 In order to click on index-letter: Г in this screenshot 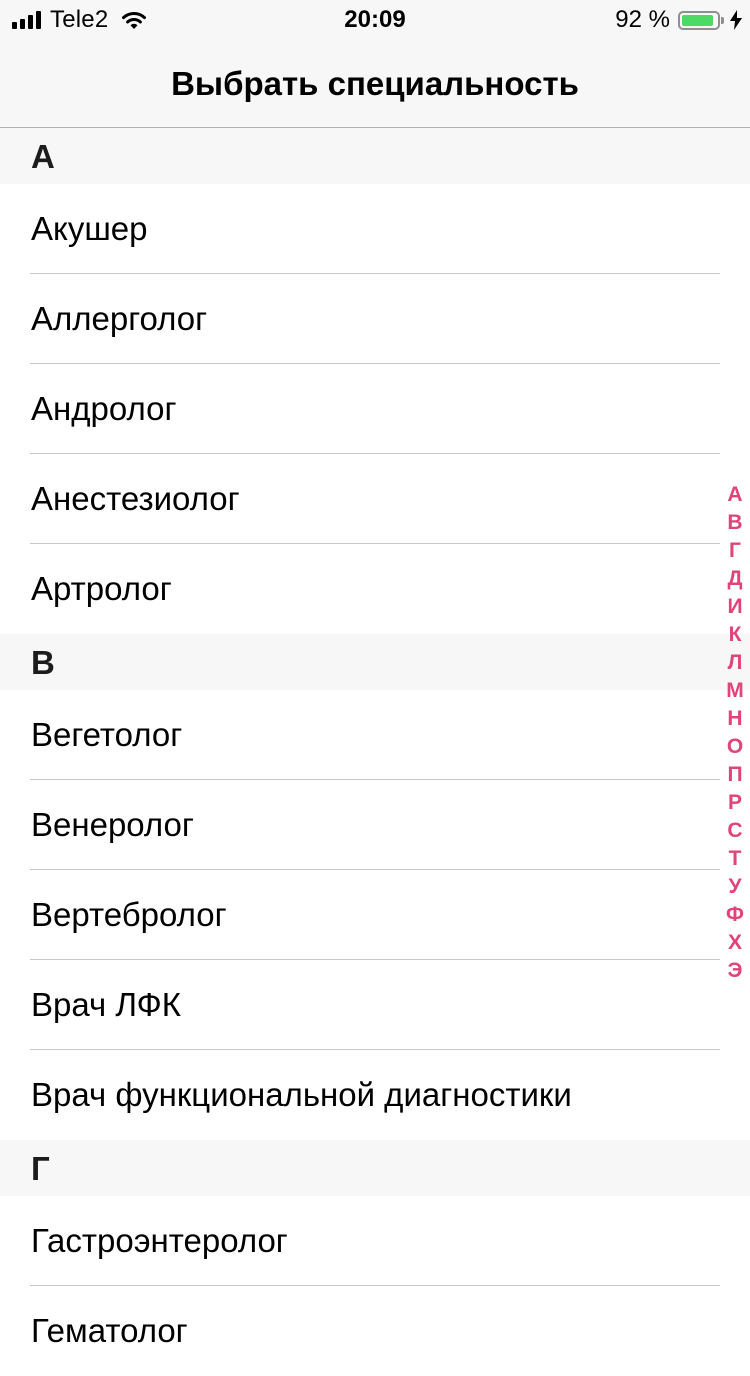, I will do `click(735, 551)`.